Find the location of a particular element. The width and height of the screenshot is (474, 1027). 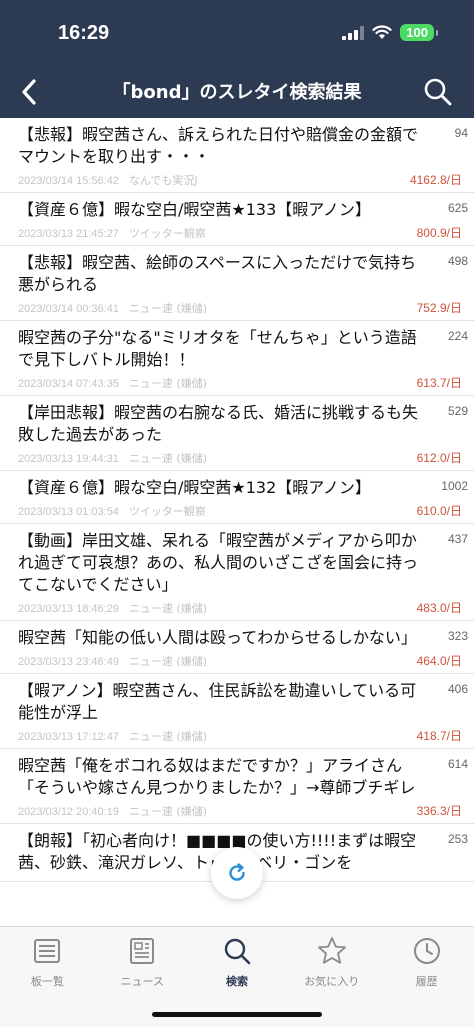

thread-response-count: 323 is located at coordinates (457, 636).